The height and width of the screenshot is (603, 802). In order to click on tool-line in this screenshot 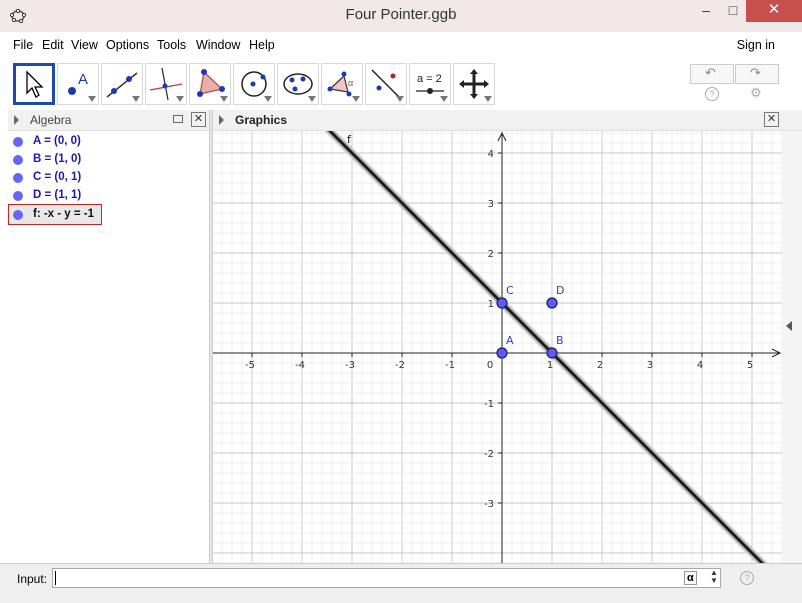, I will do `click(122, 84)`.